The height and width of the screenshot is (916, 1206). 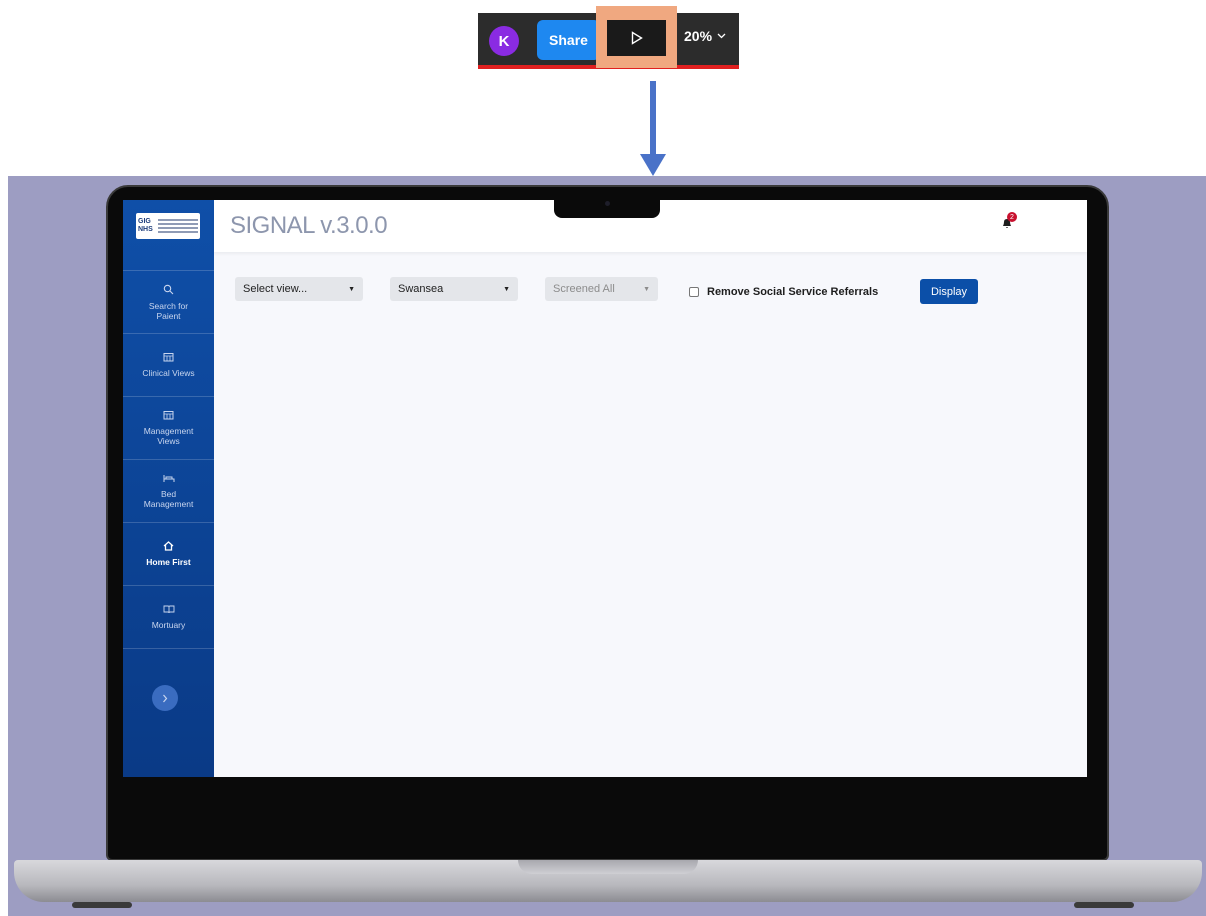 I want to click on play-icon, so click(x=637, y=38).